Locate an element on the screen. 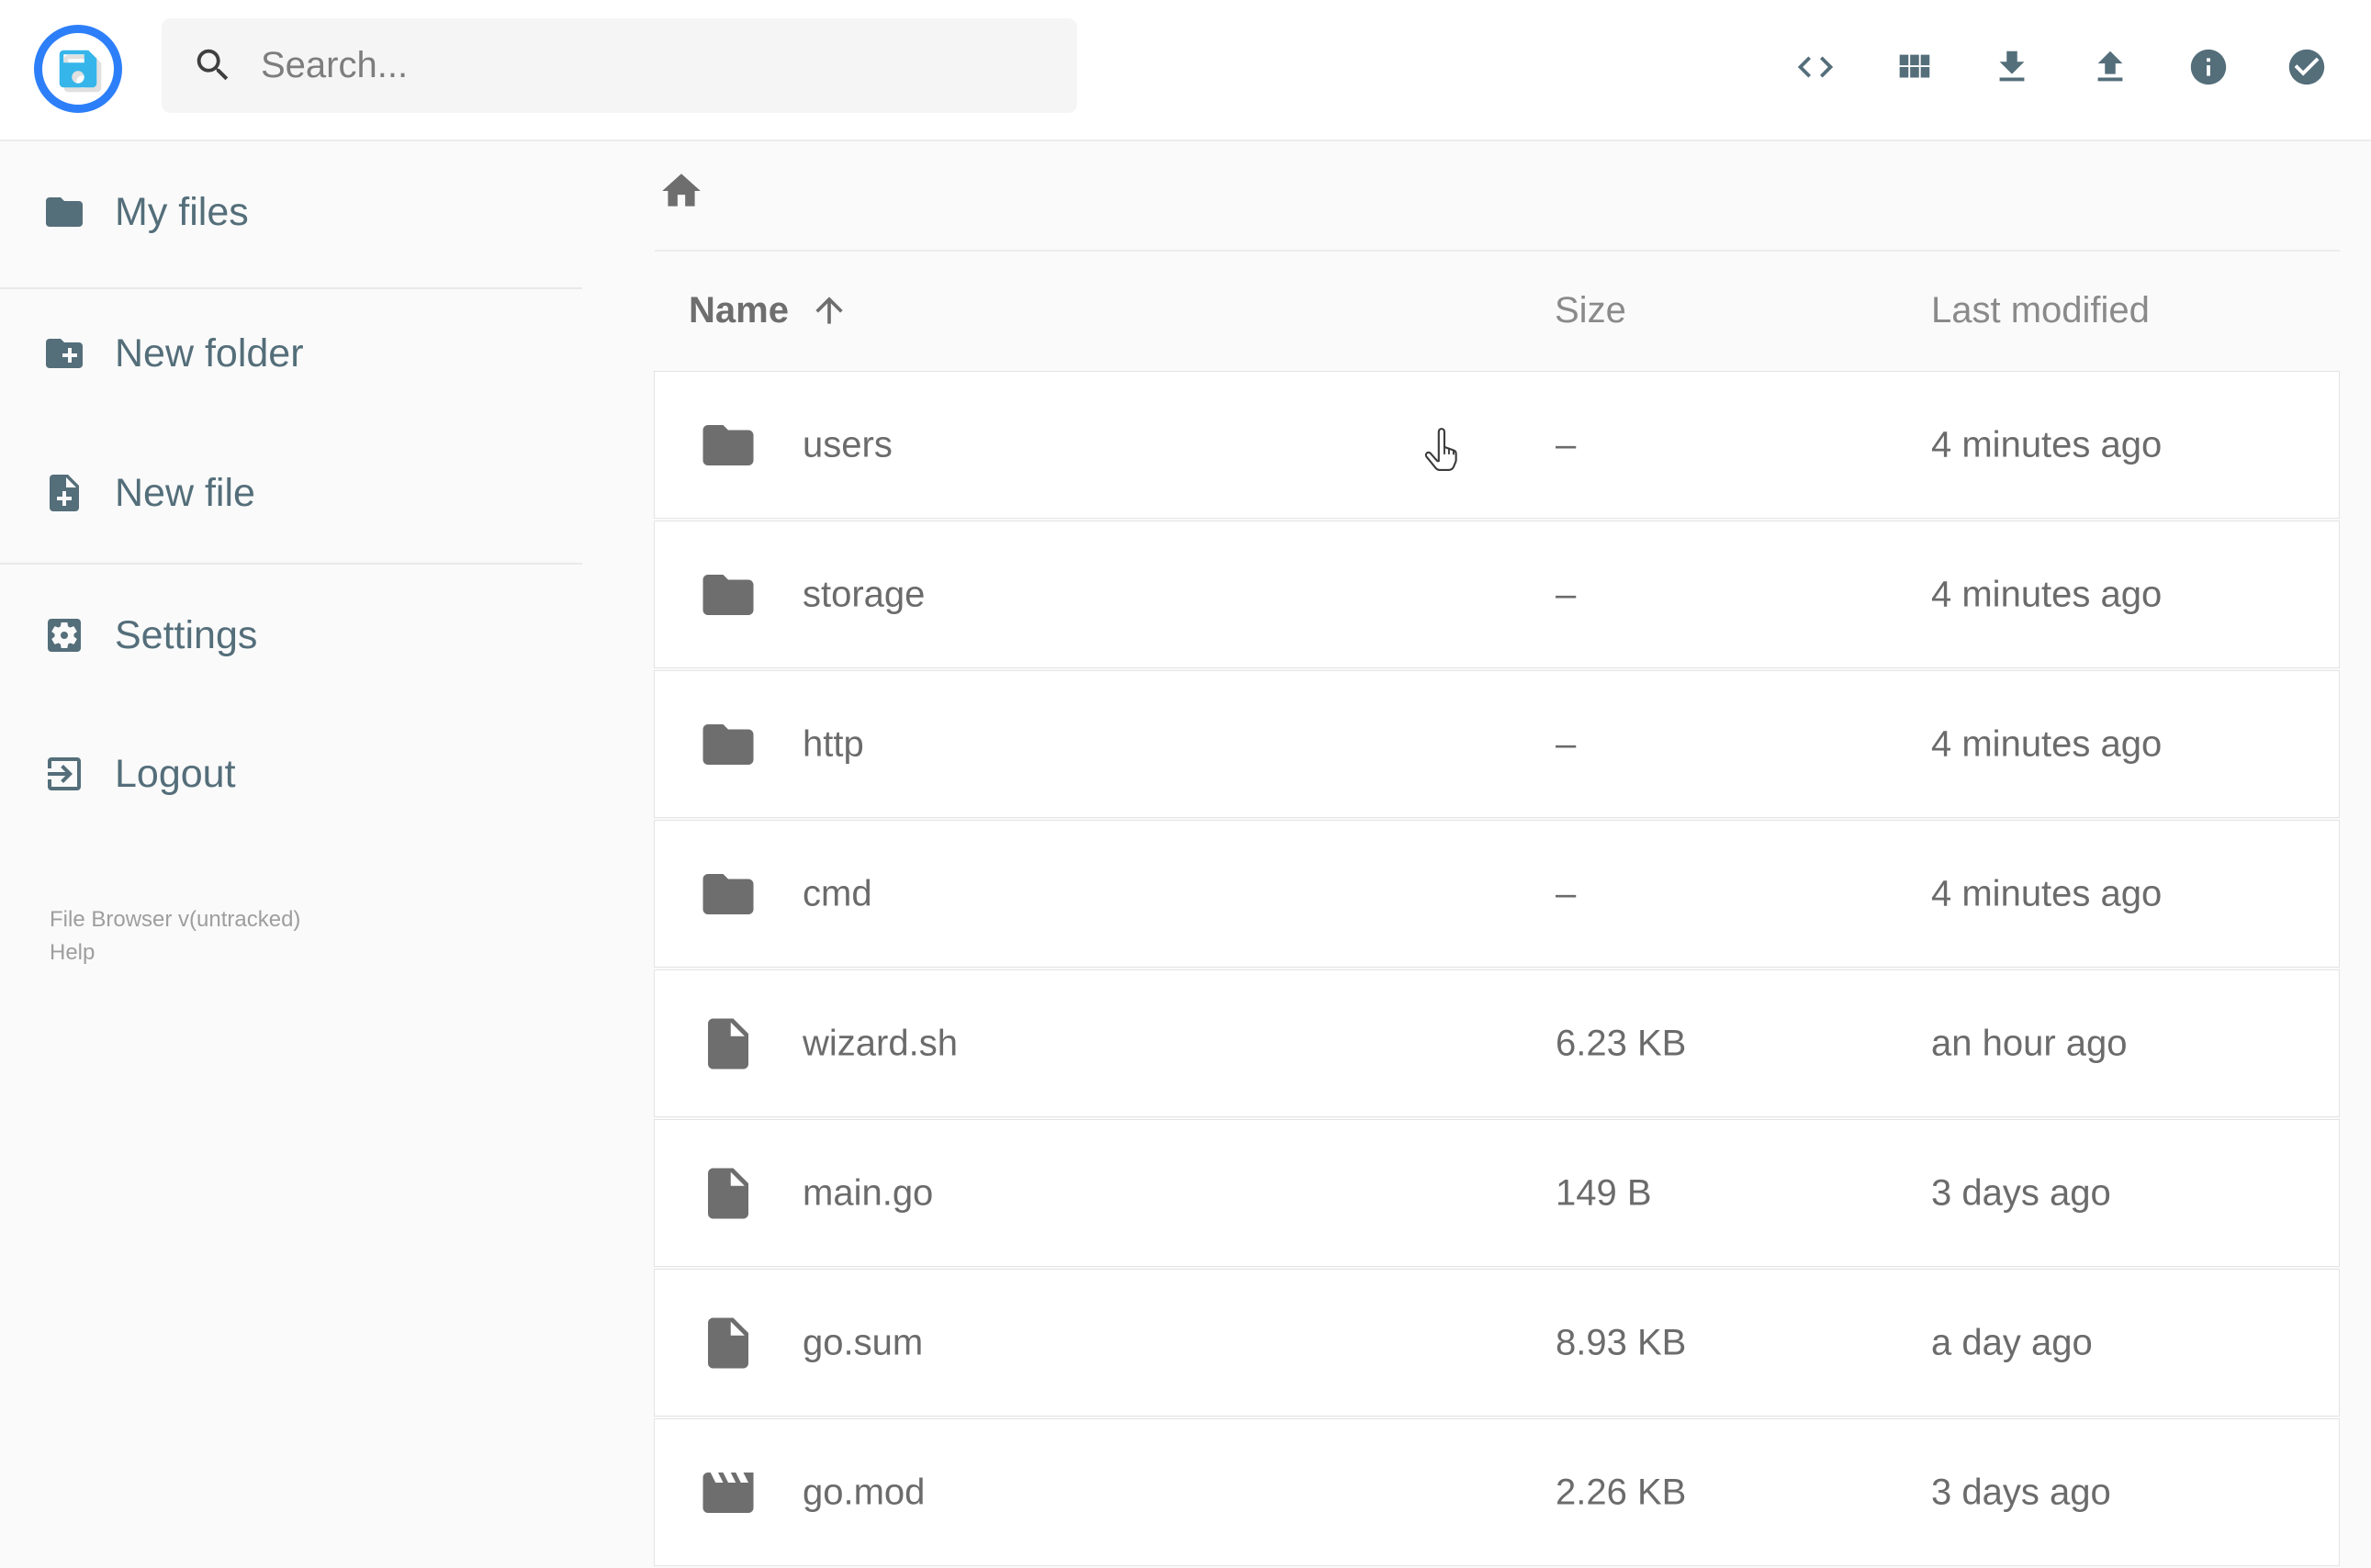 This screenshot has width=2371, height=1568. floppy-disk-icon is located at coordinates (78, 69).